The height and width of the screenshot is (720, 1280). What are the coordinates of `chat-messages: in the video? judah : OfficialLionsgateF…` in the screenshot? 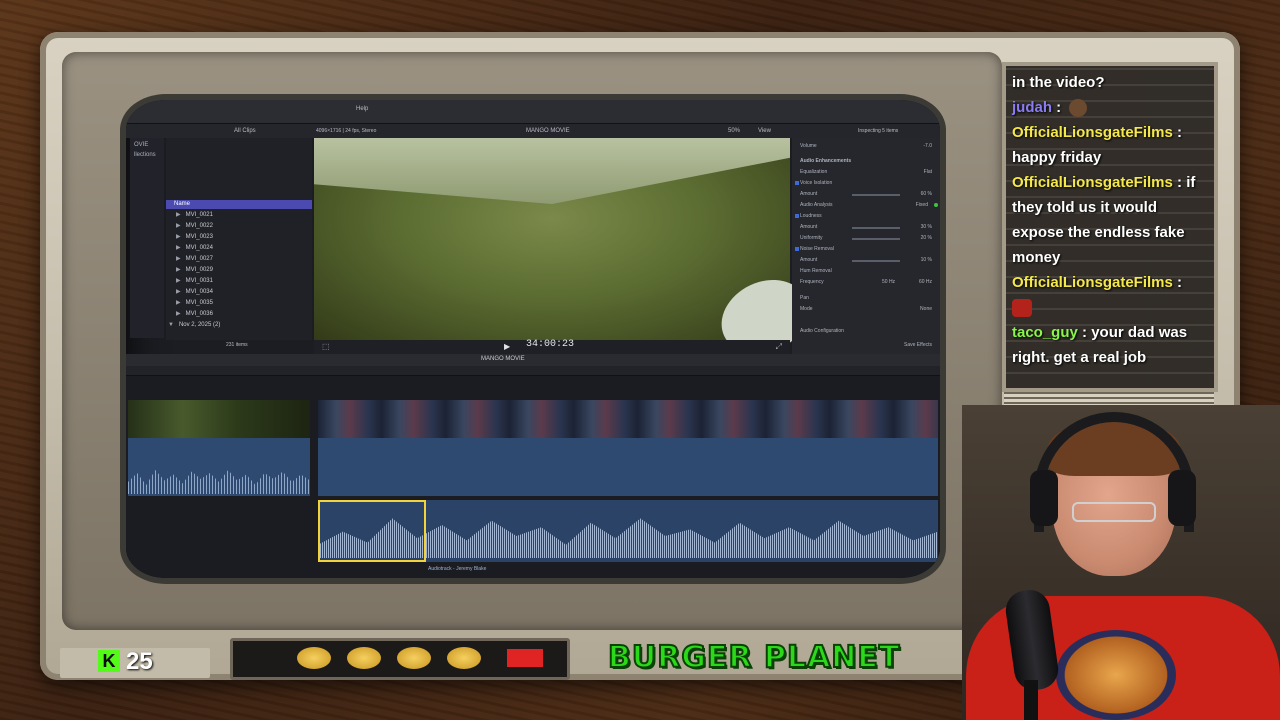 It's located at (1111, 220).